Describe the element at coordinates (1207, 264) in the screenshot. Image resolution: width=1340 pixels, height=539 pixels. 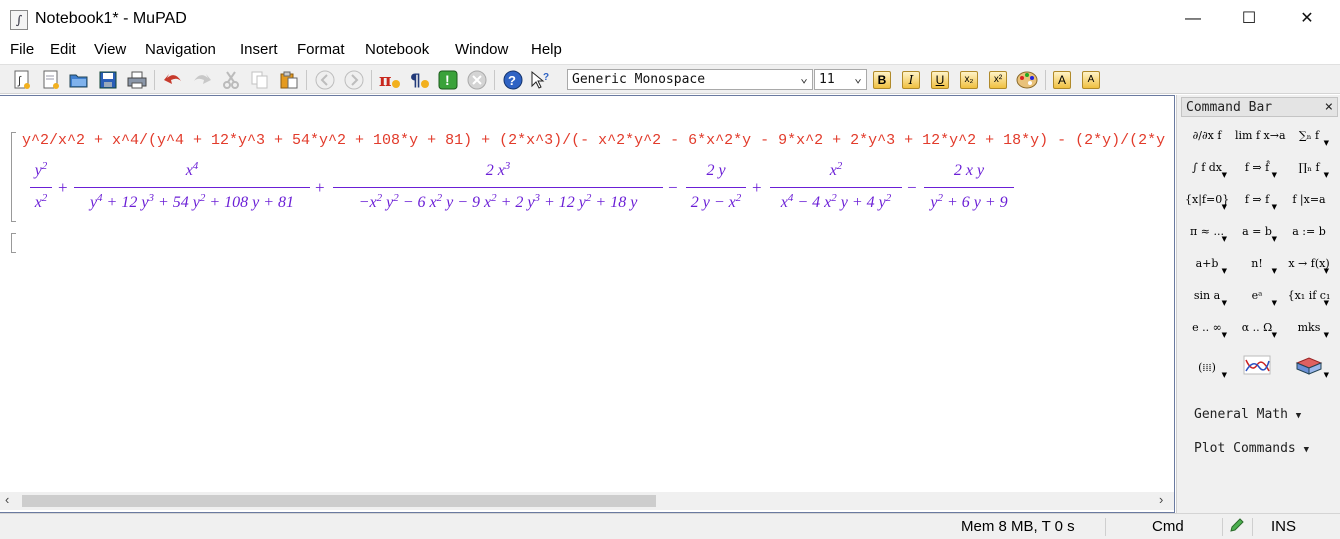
I see `operators-button: a+b ▼` at that location.